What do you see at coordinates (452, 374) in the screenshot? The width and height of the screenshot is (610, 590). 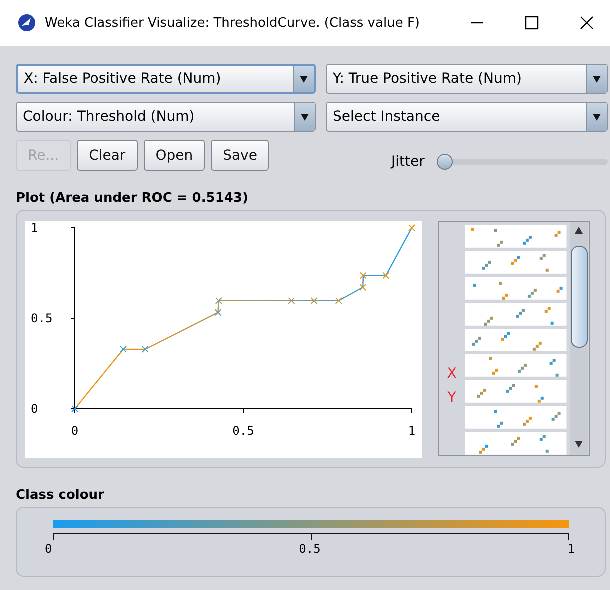 I see `x-axis-marker: X` at bounding box center [452, 374].